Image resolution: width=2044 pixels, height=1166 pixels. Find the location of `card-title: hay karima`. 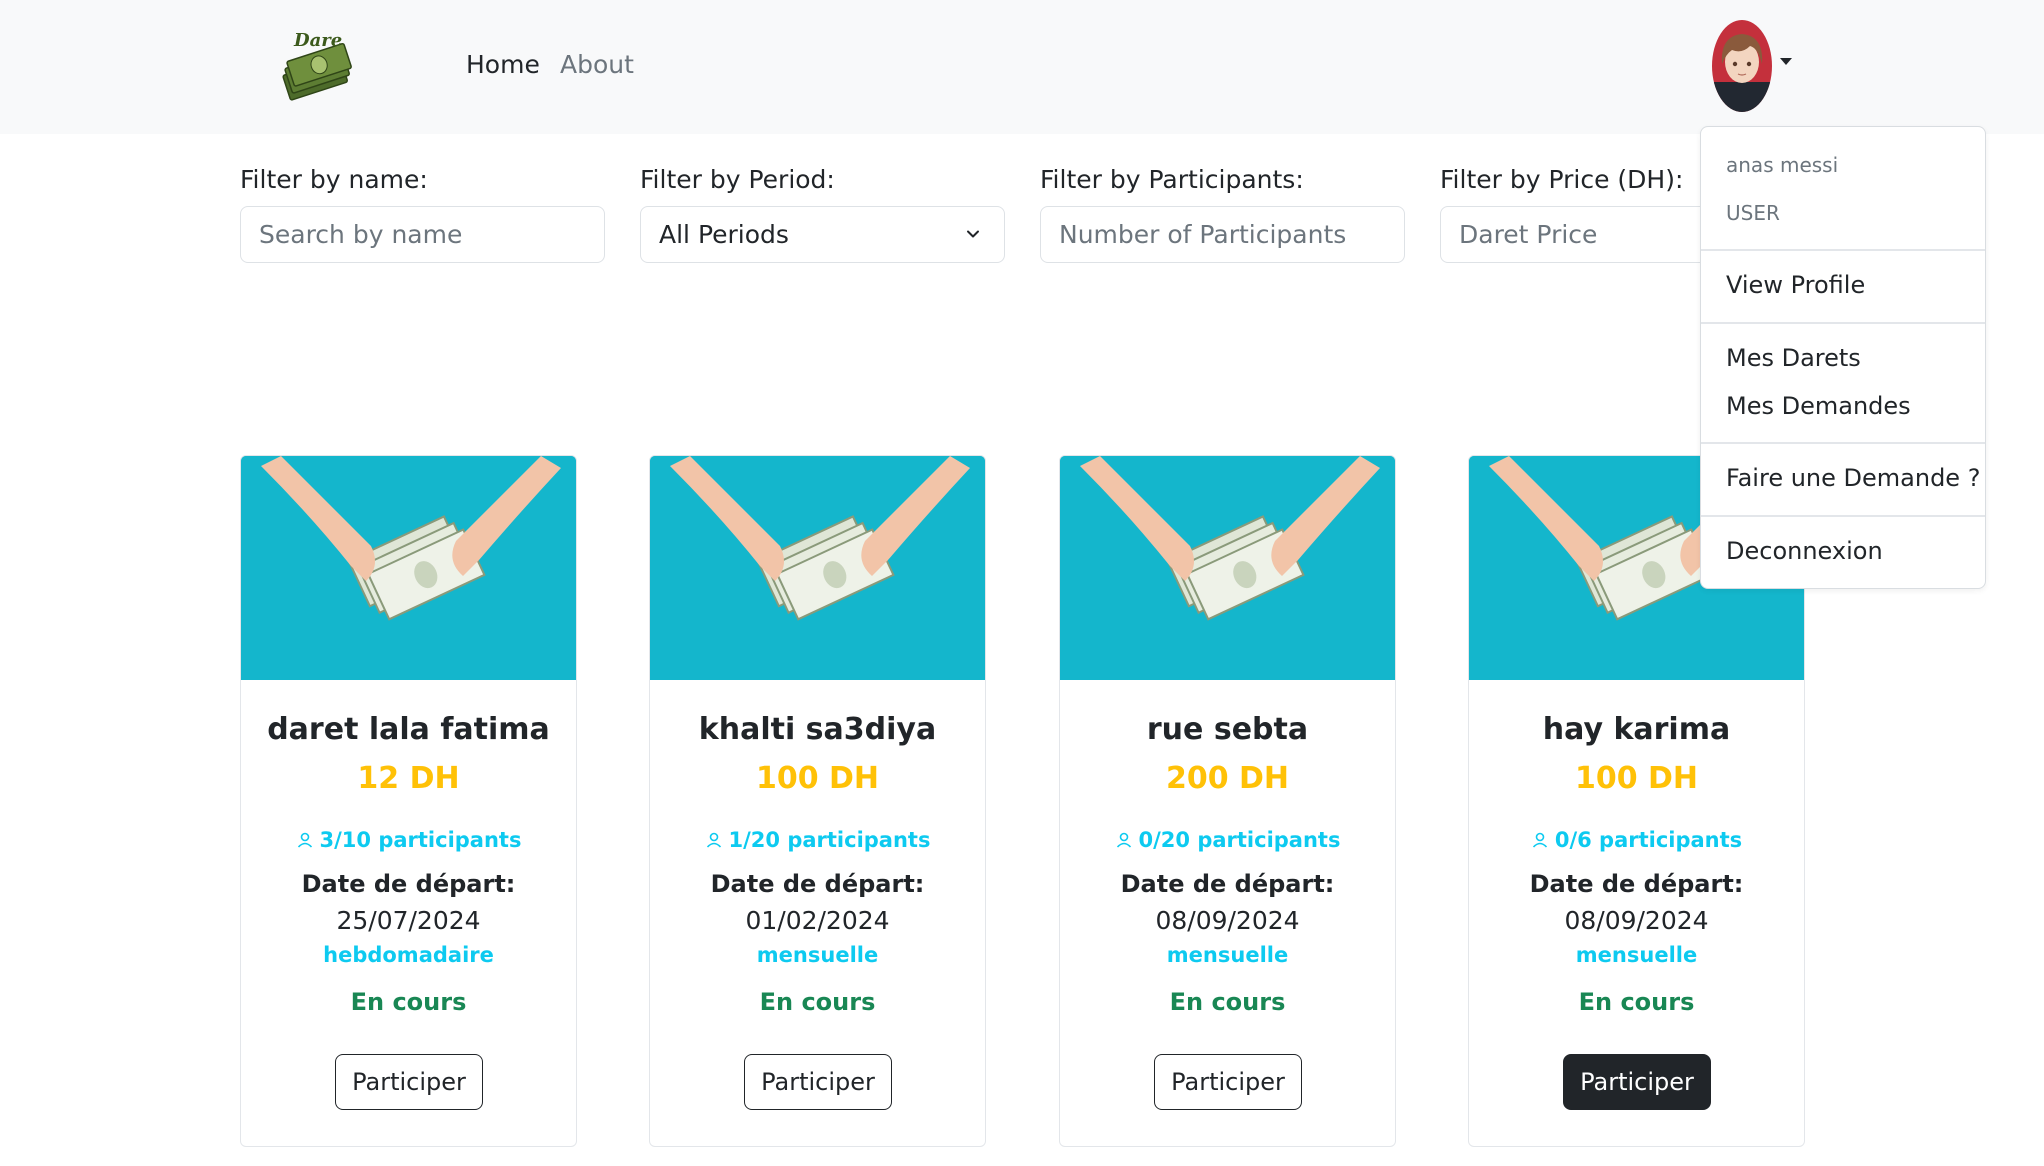

card-title: hay karima is located at coordinates (1636, 729).